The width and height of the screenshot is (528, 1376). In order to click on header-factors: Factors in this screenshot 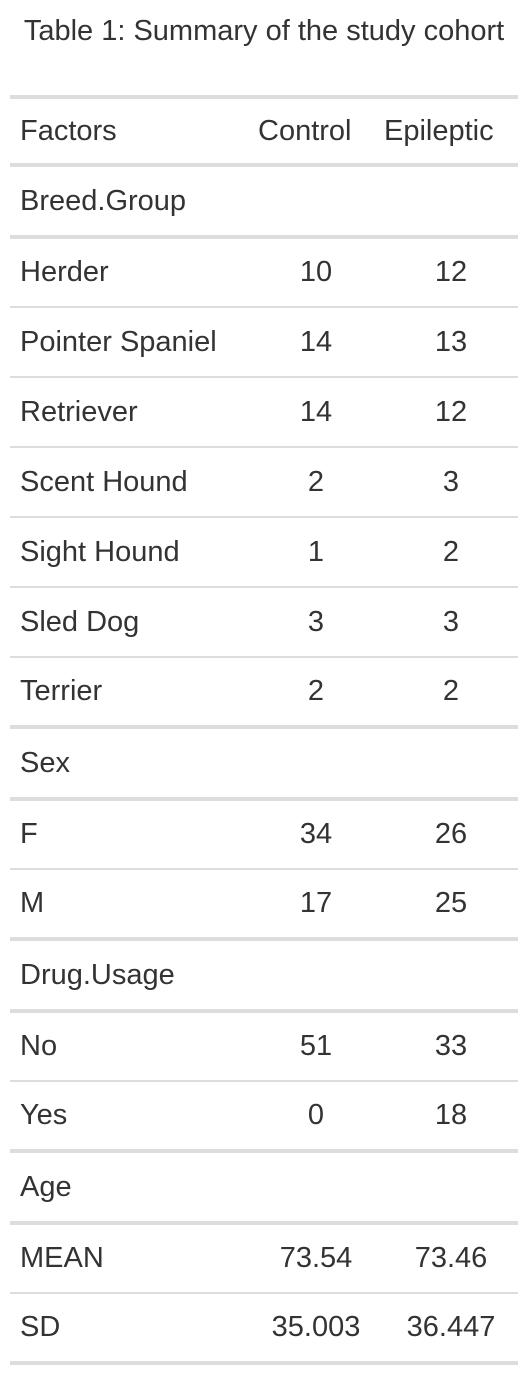, I will do `click(68, 130)`.